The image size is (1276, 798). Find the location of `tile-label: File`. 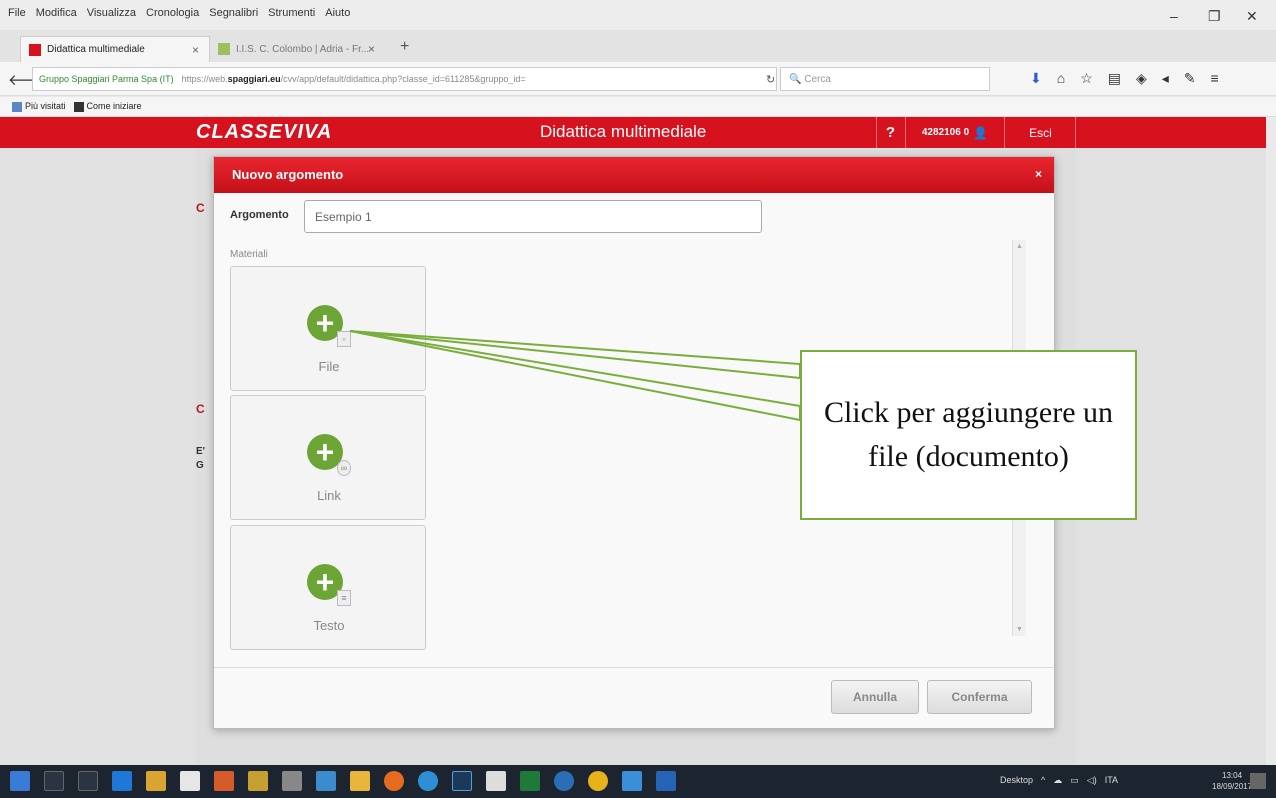

tile-label: File is located at coordinates (329, 366).